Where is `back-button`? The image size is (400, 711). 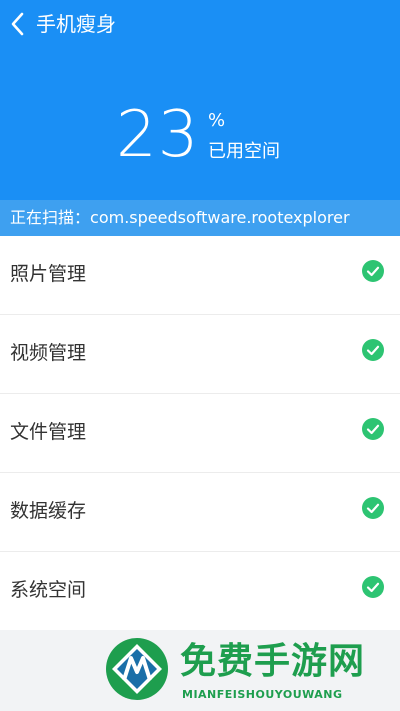 back-button is located at coordinates (18, 24).